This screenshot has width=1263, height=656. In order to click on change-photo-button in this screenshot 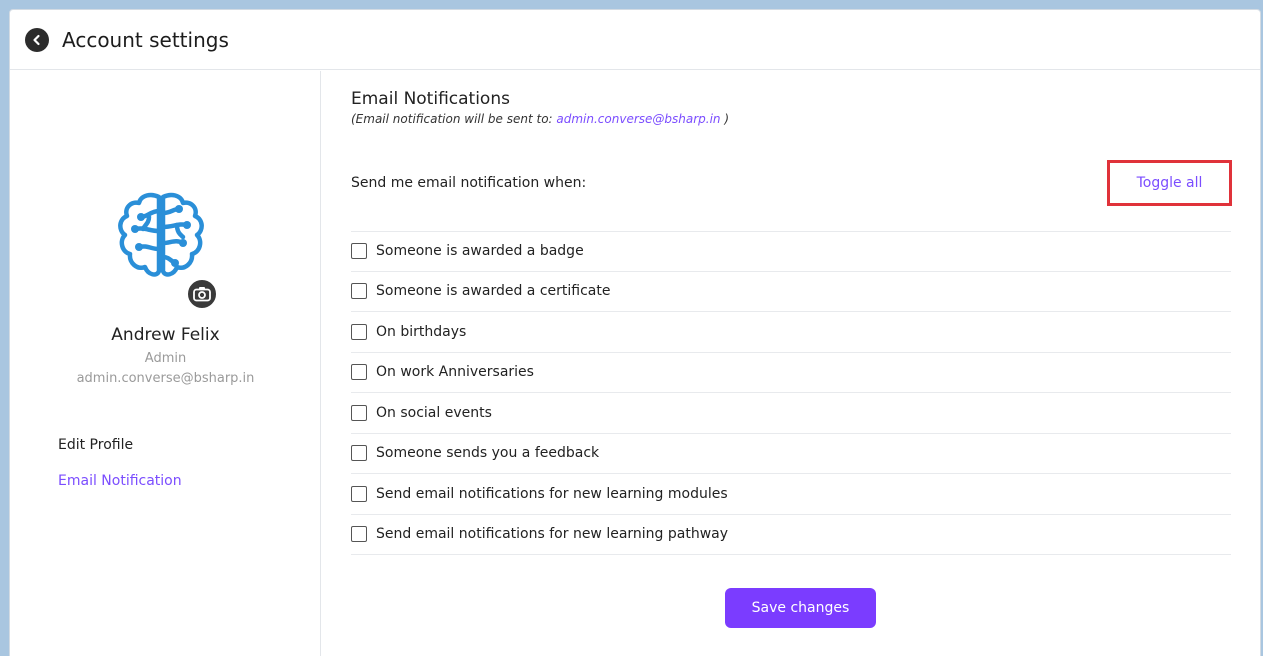, I will do `click(202, 294)`.